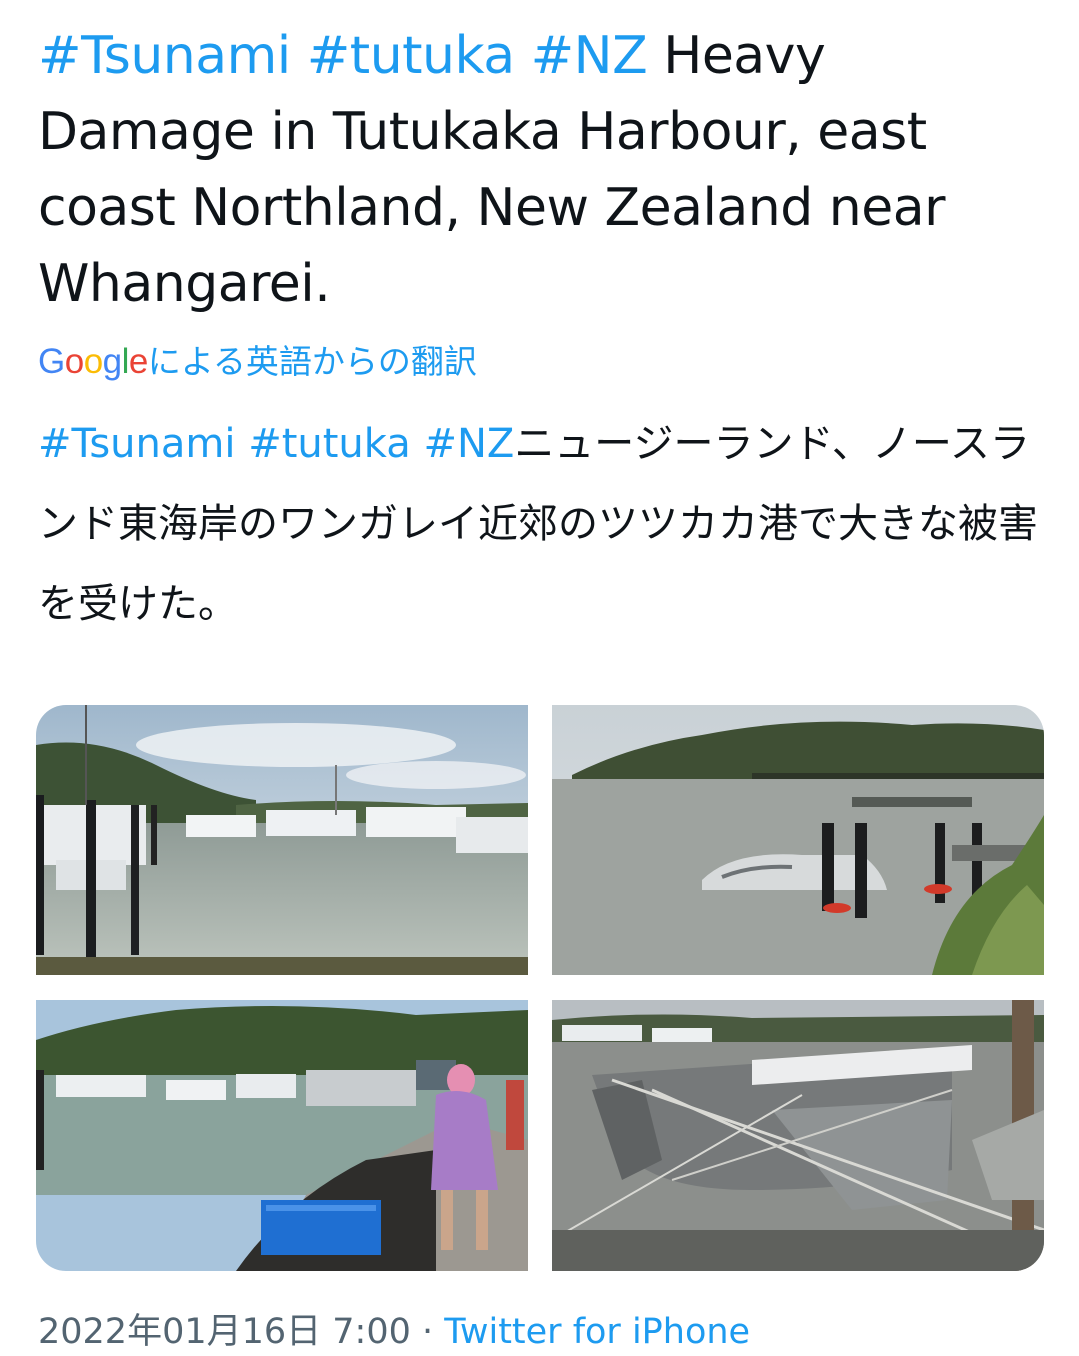 The width and height of the screenshot is (1079, 1356). I want to click on damaged-catamaran-photo, so click(798, 1135).